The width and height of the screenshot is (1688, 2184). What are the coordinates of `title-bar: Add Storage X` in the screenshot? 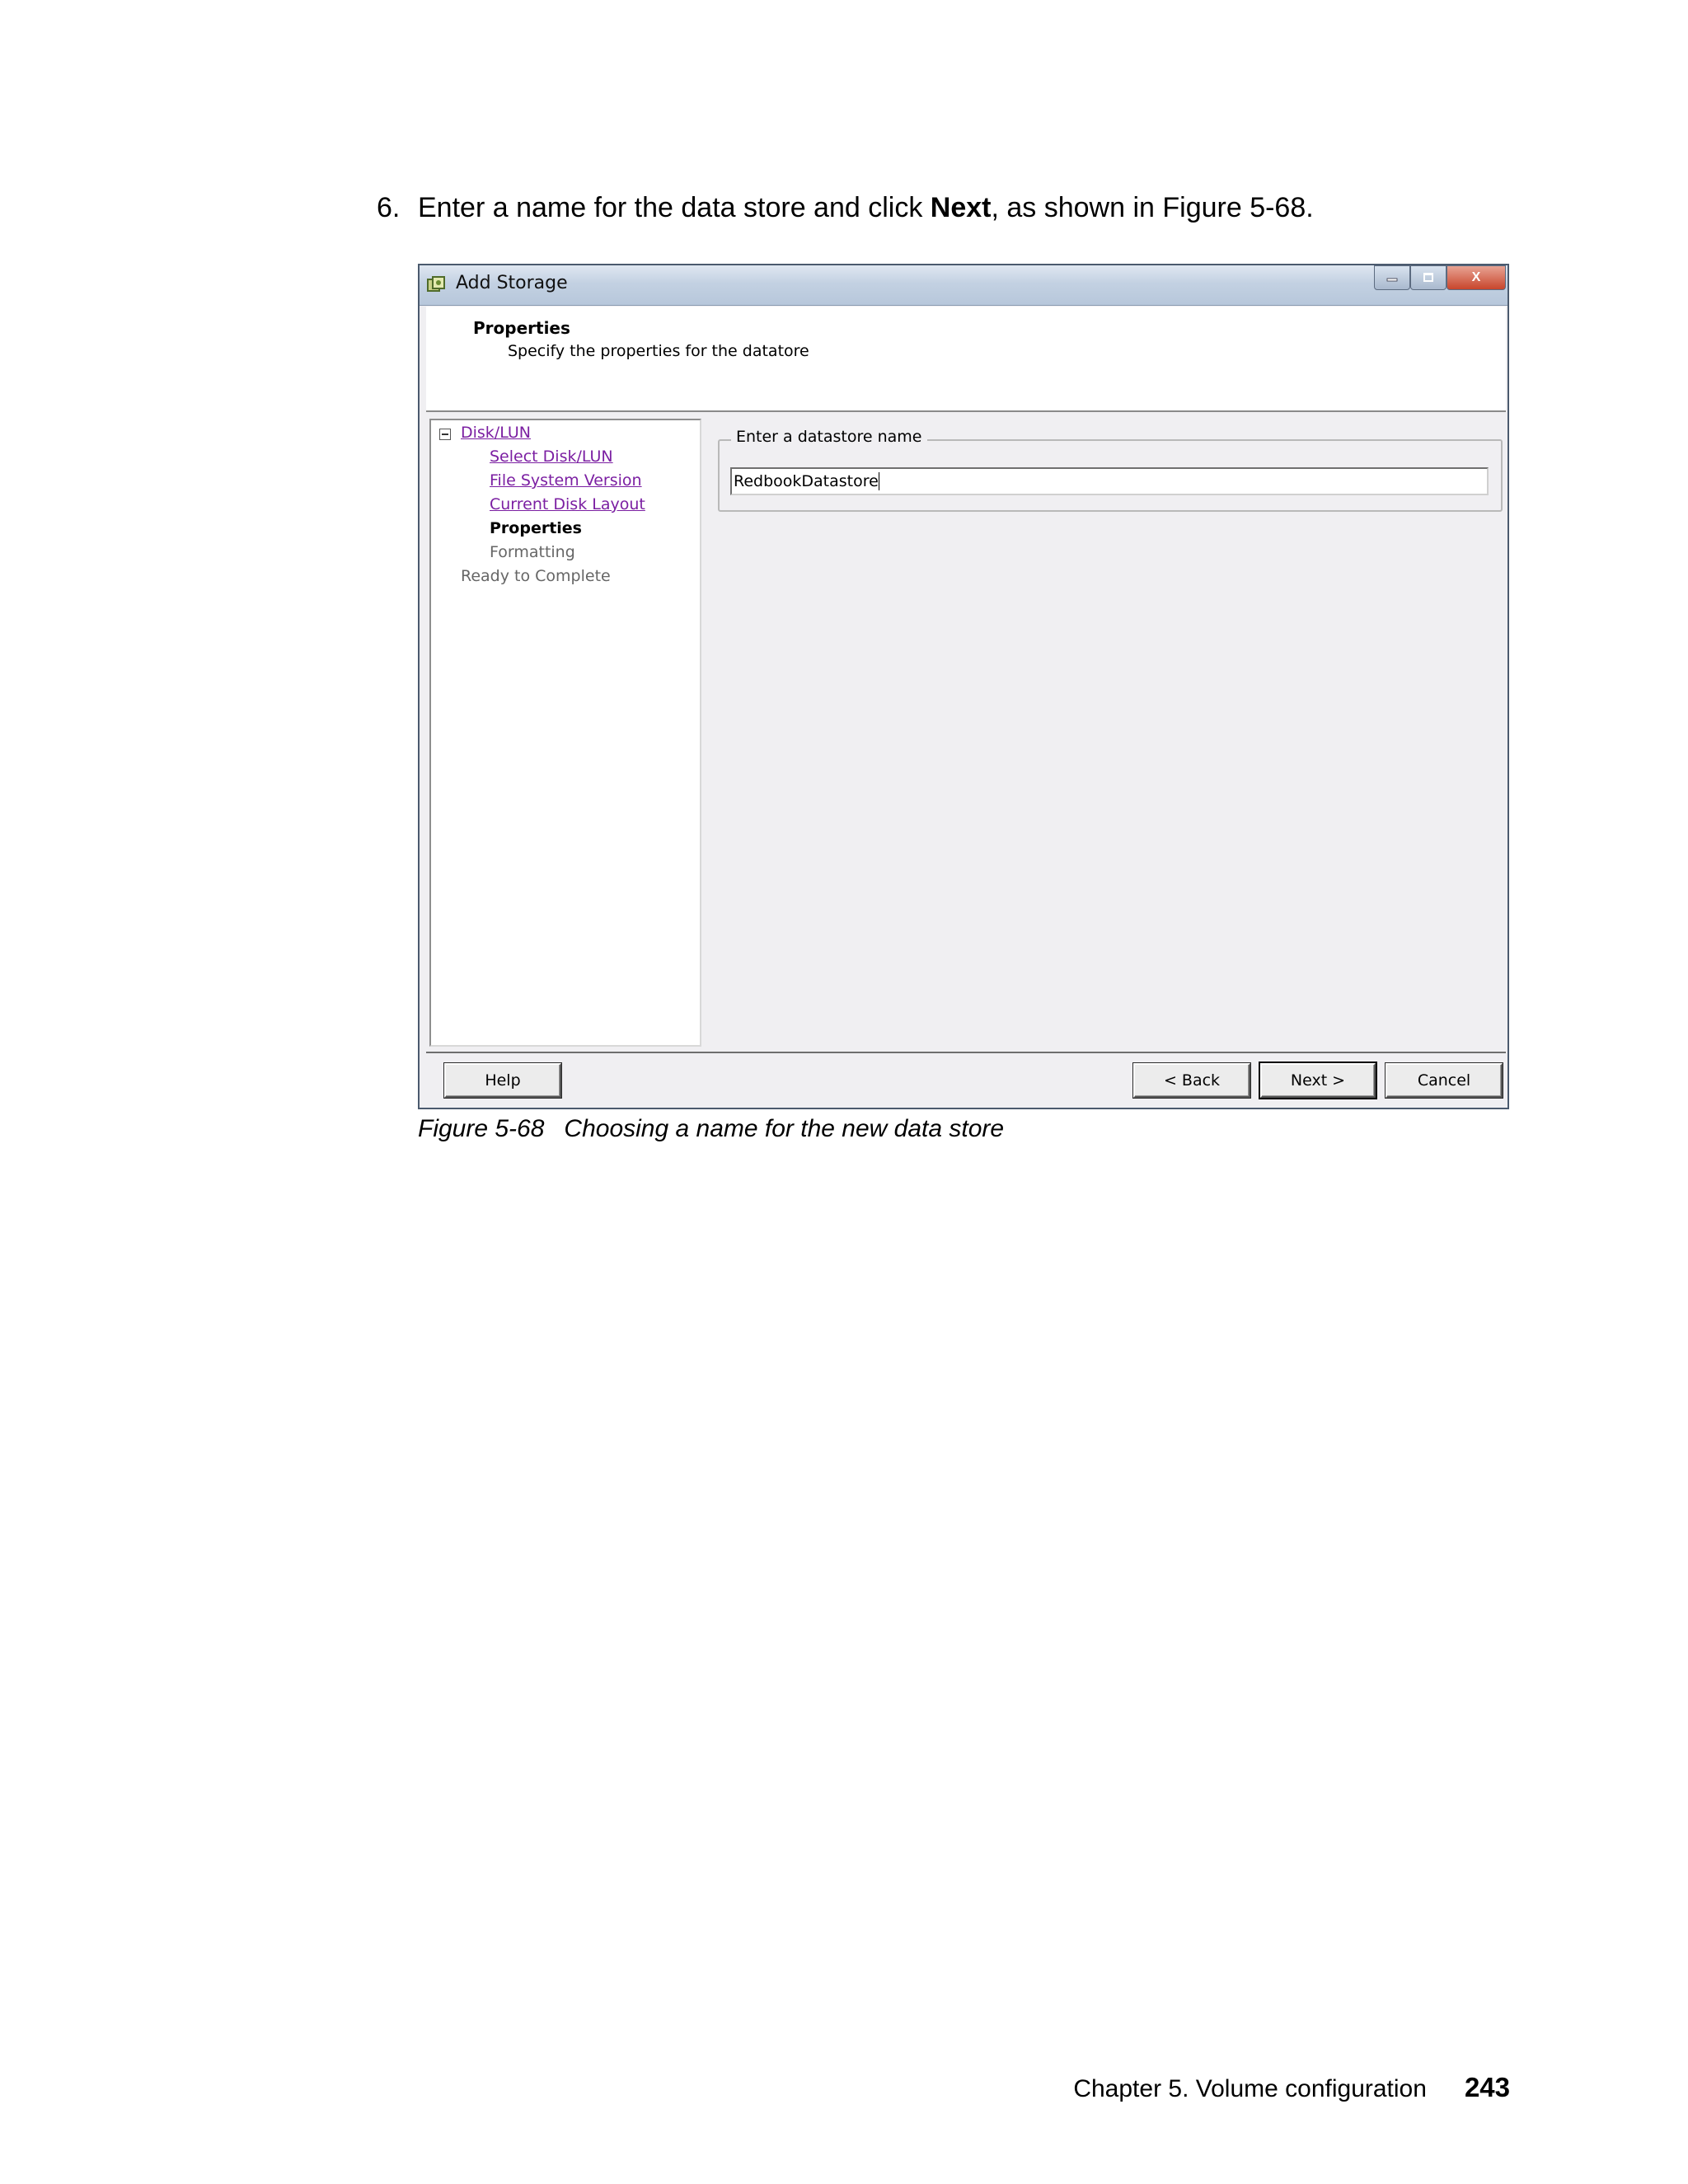 It's located at (964, 285).